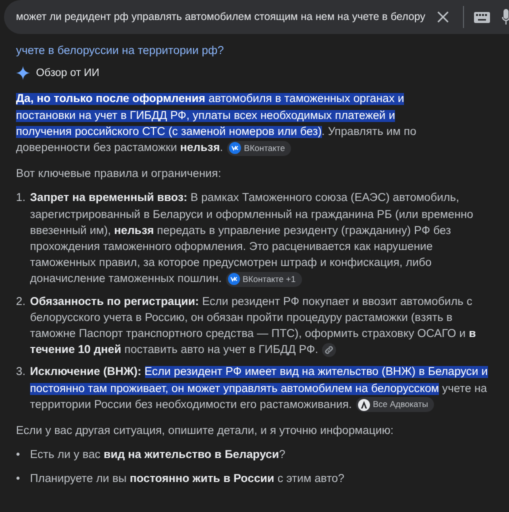  What do you see at coordinates (253, 326) in the screenshot?
I see `list-item-text: Обязанность по регистрации: Если резидент РФ покупает и ввозит автомобиль с белорусского учета в Россию, он обязан пройти процедуру растаможки (взять в таможне Паспорт транспортного средства — ПТС), оформить страховку ОСАГО и в течение 10 дней поставить авто на учет в ГИБДД РФ.` at bounding box center [253, 326].